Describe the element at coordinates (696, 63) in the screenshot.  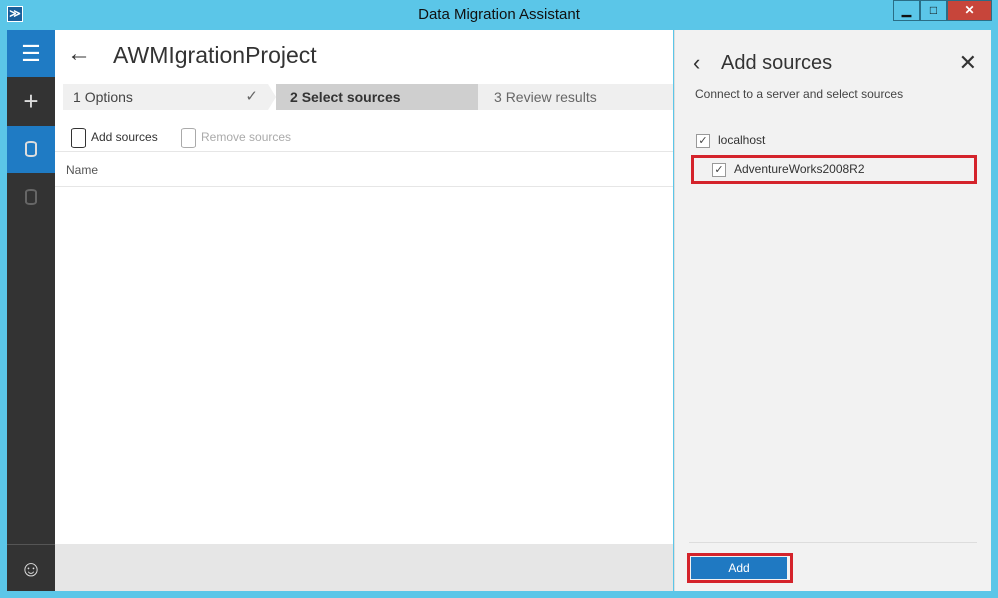
I see `panel-back-icon: ‹` at that location.